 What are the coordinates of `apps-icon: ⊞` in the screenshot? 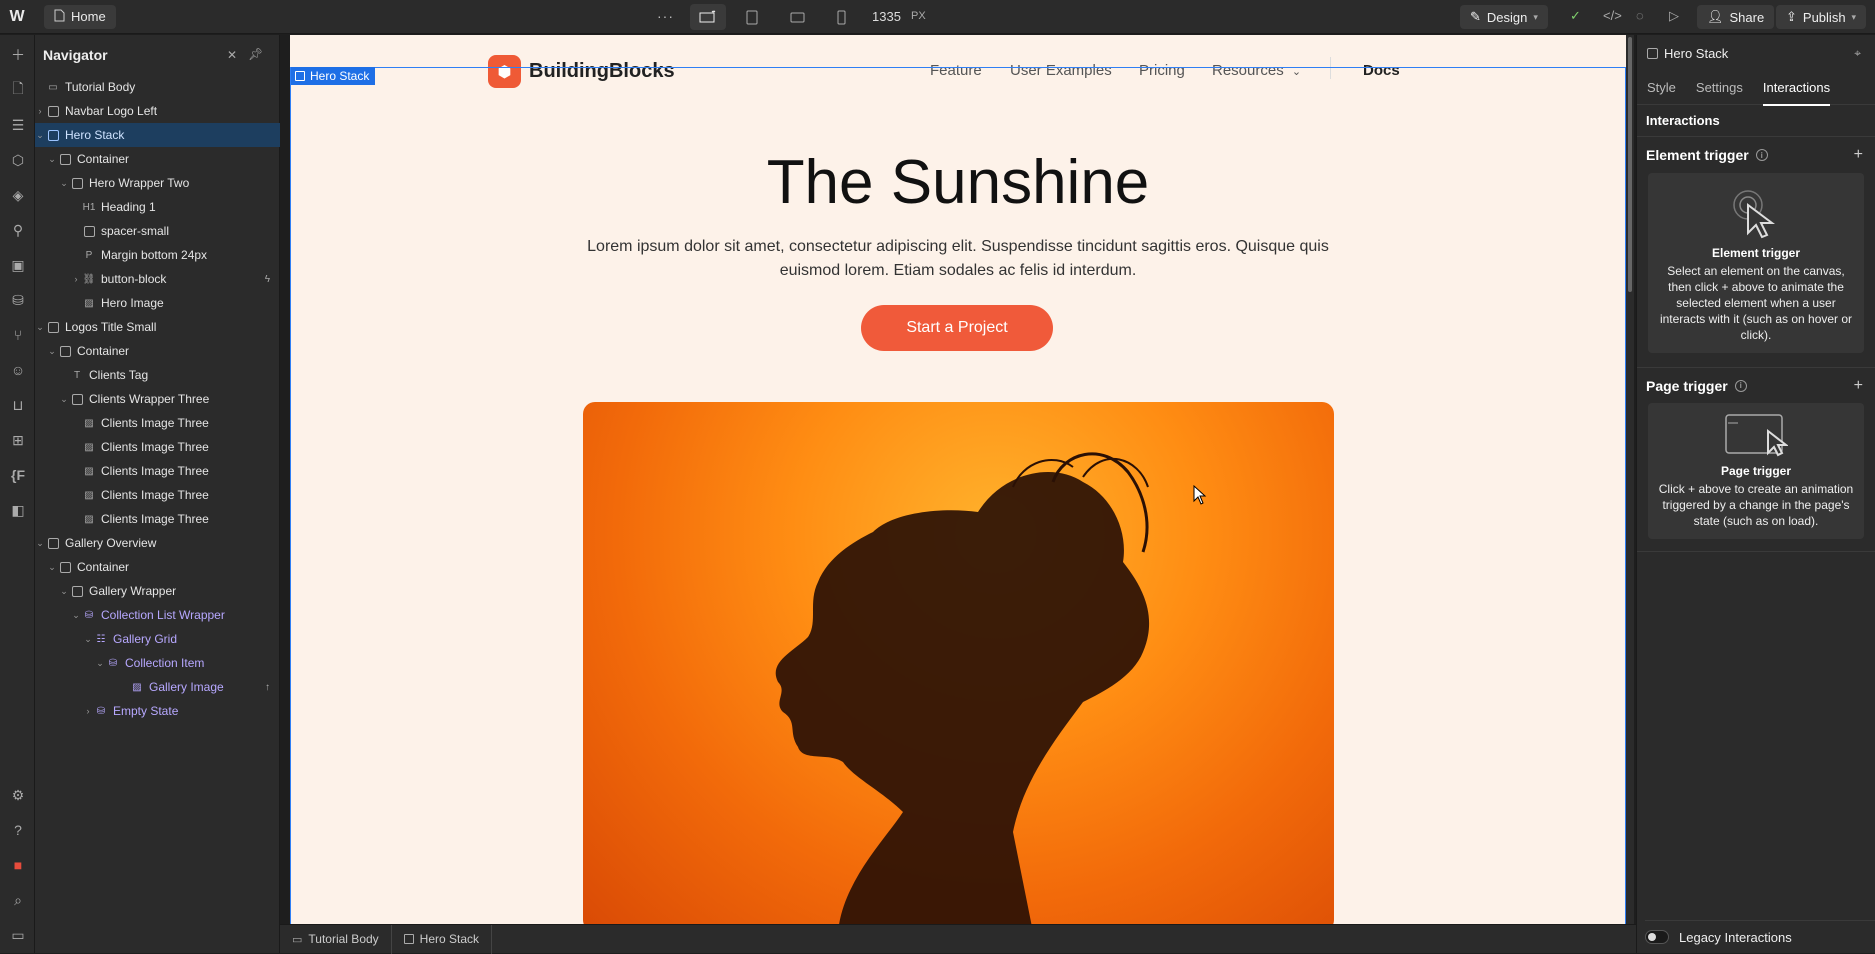 It's located at (18, 440).